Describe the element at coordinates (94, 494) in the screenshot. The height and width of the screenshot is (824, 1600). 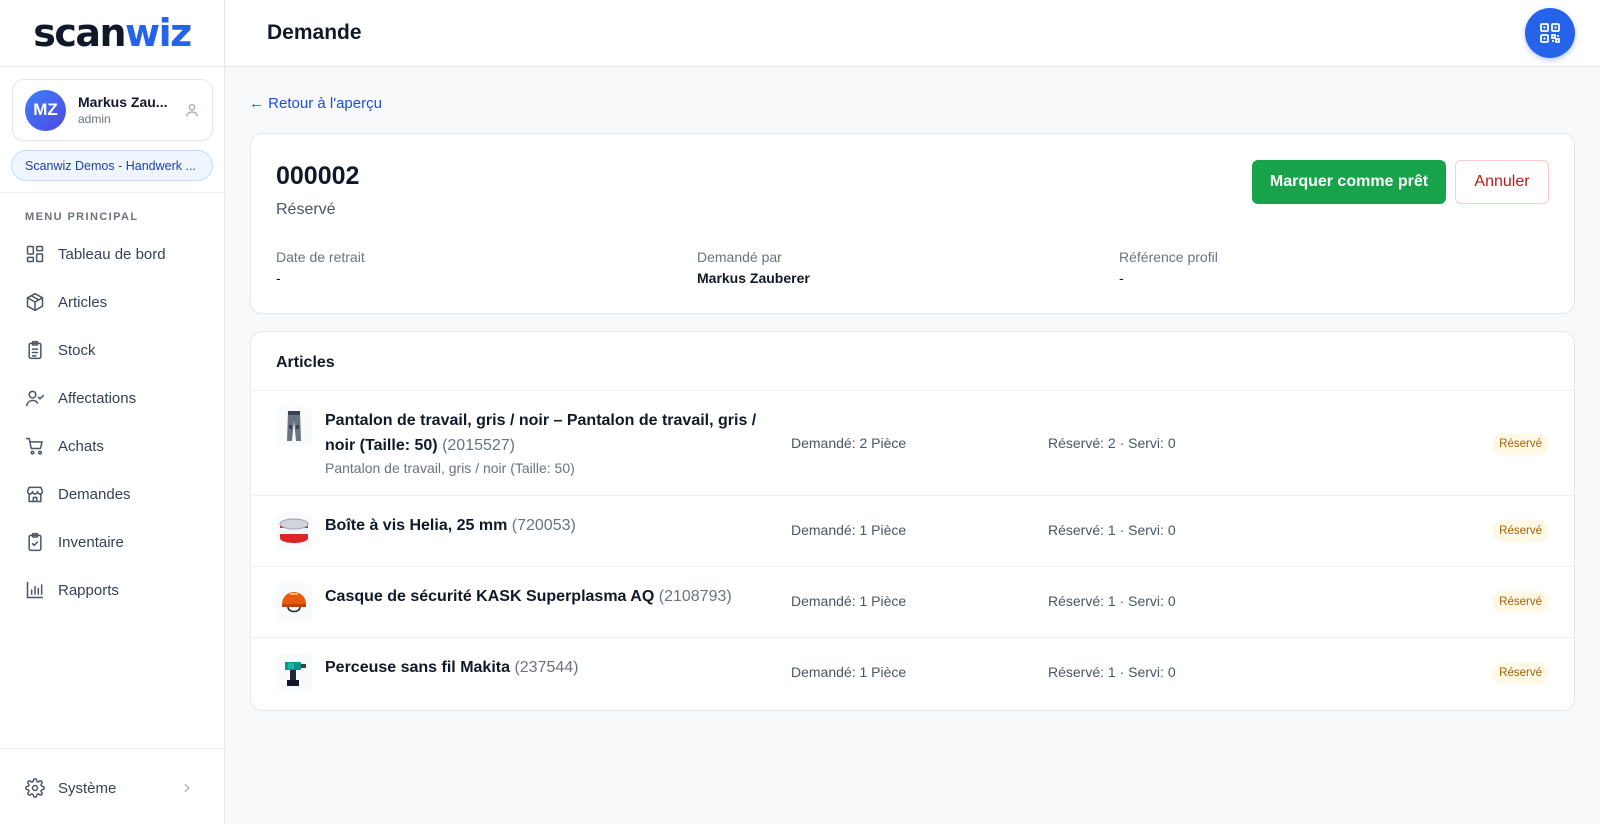
I see `sidebar-item-label: Demandes` at that location.